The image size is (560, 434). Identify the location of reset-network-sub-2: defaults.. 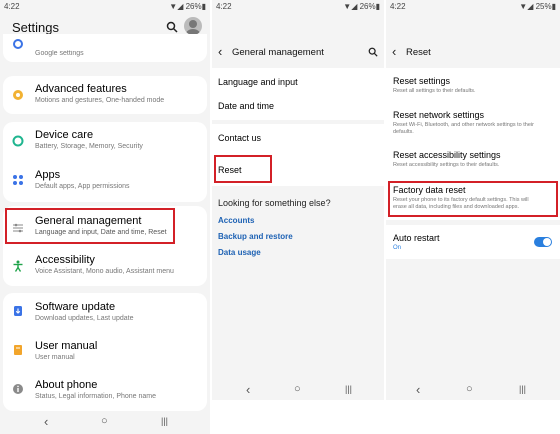
(403, 132).